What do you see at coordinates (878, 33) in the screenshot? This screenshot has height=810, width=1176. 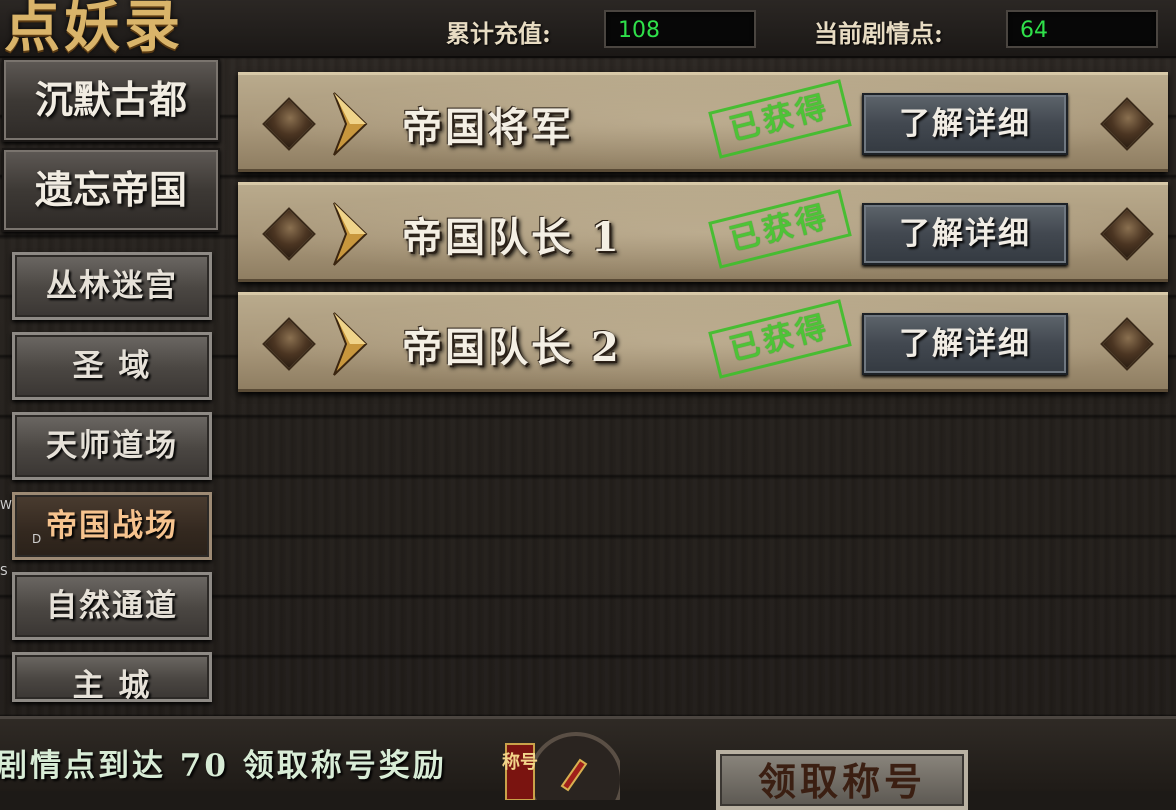 I see `story-points-label: 当前剧情点:` at bounding box center [878, 33].